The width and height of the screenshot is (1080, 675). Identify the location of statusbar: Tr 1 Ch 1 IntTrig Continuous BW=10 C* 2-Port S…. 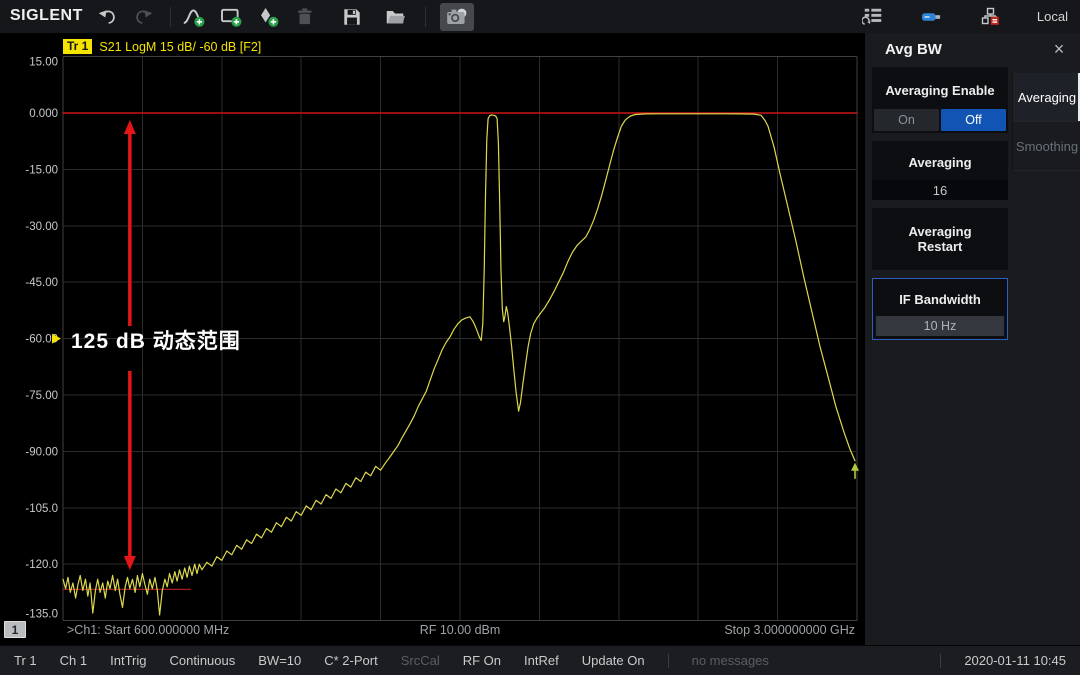
(540, 660).